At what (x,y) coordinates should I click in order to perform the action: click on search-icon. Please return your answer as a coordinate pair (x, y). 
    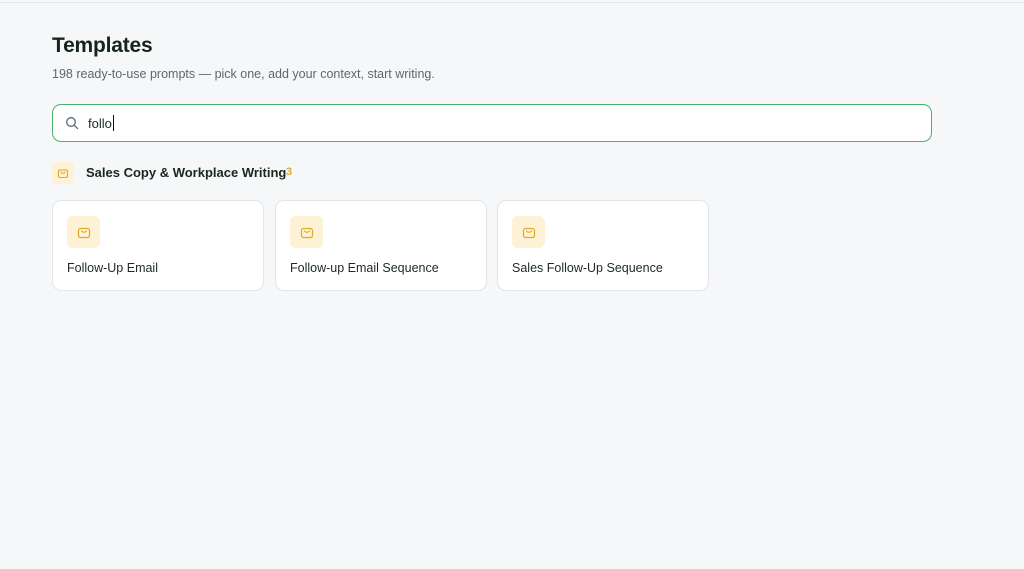
    Looking at the image, I should click on (72, 123).